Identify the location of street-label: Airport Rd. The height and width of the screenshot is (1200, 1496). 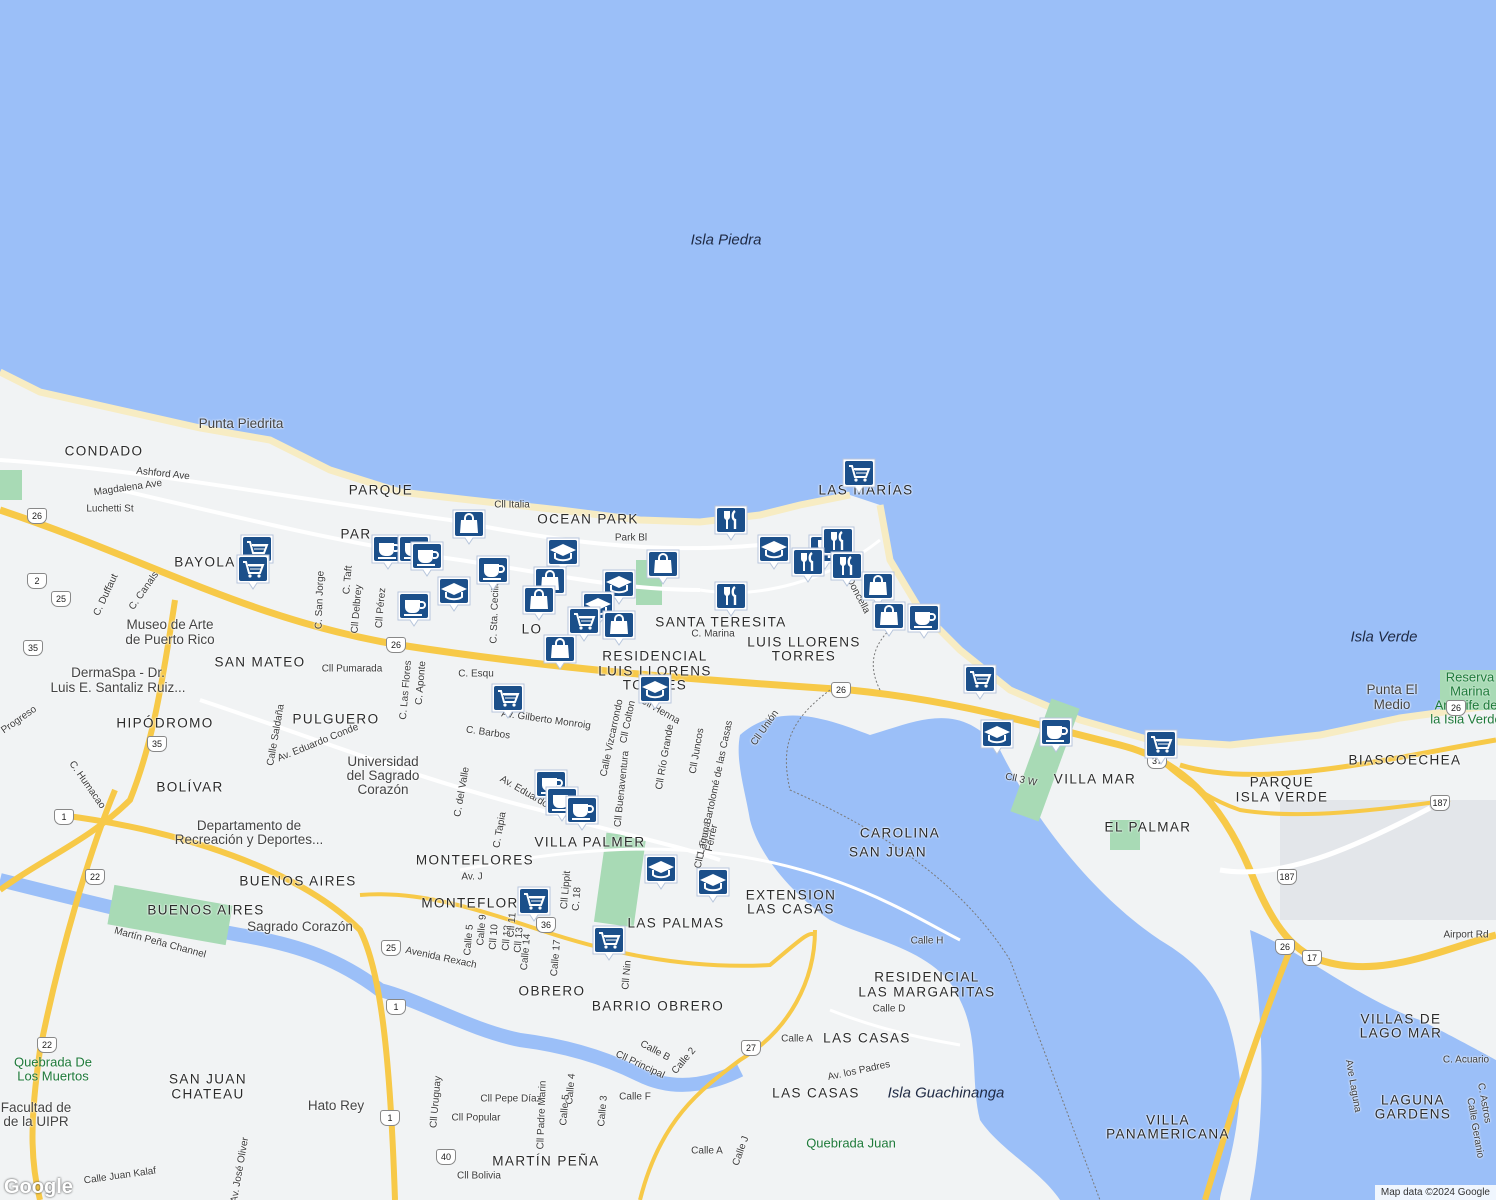
(1466, 935).